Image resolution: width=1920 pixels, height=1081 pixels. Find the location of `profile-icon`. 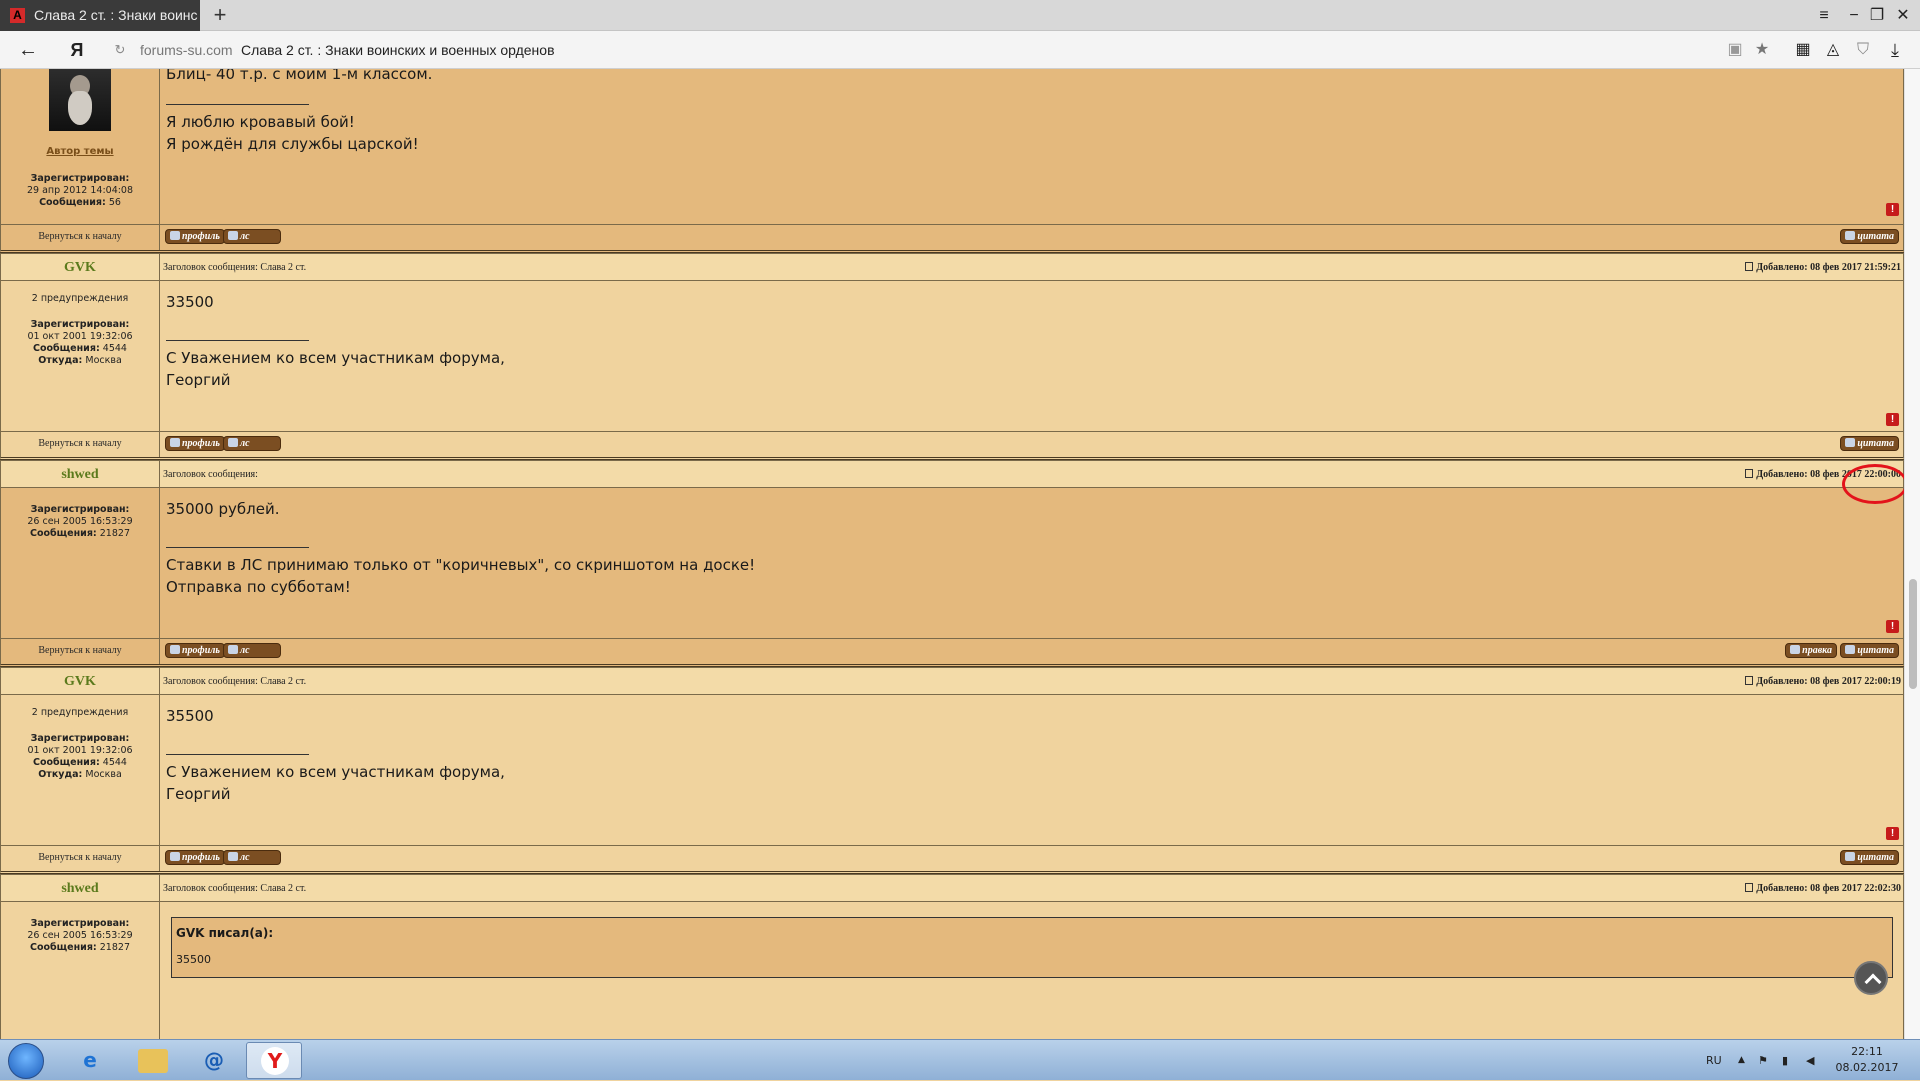

profile-icon is located at coordinates (175, 442).